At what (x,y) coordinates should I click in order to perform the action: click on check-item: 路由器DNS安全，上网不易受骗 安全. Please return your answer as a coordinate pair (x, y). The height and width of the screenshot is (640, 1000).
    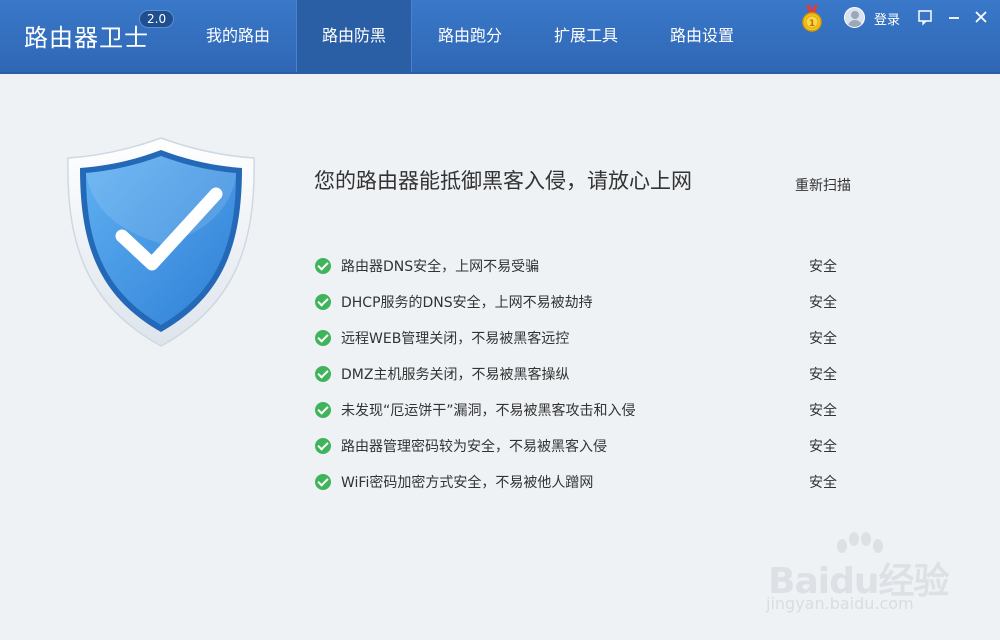
    Looking at the image, I should click on (585, 266).